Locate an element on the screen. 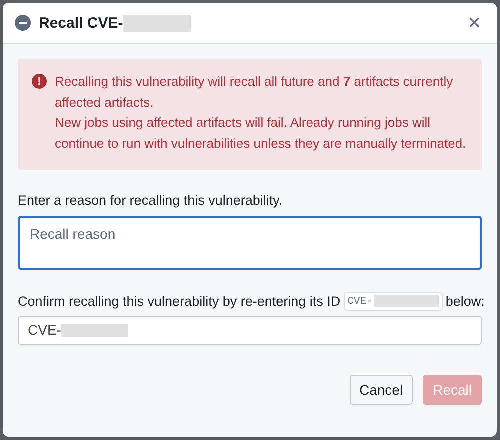 The height and width of the screenshot is (440, 500). dialog-title: Recall CVE- is located at coordinates (81, 23).